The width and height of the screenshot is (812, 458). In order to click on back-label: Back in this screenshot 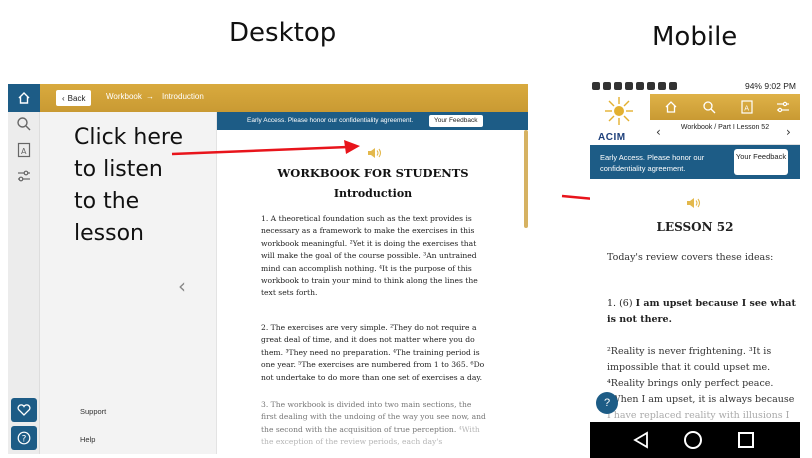, I will do `click(76, 98)`.